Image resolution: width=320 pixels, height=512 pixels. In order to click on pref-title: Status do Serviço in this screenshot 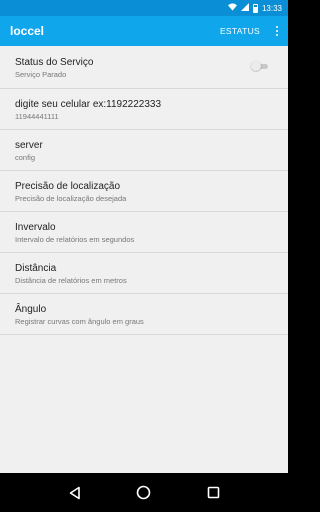, I will do `click(54, 62)`.